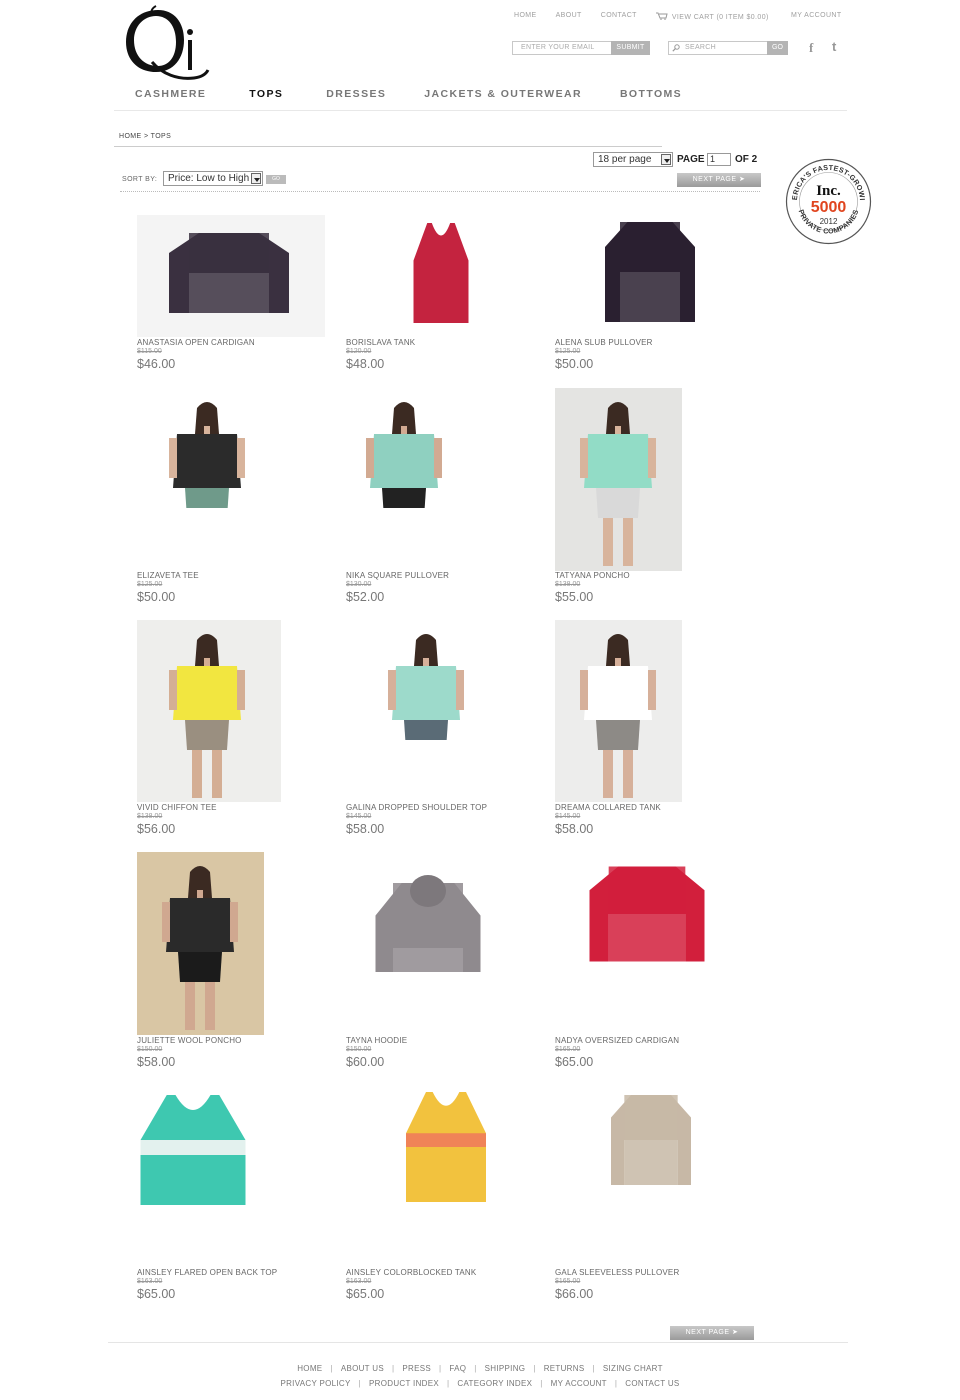 This screenshot has height=1400, width=960. What do you see at coordinates (834, 46) in the screenshot?
I see `twitter-icon: t` at bounding box center [834, 46].